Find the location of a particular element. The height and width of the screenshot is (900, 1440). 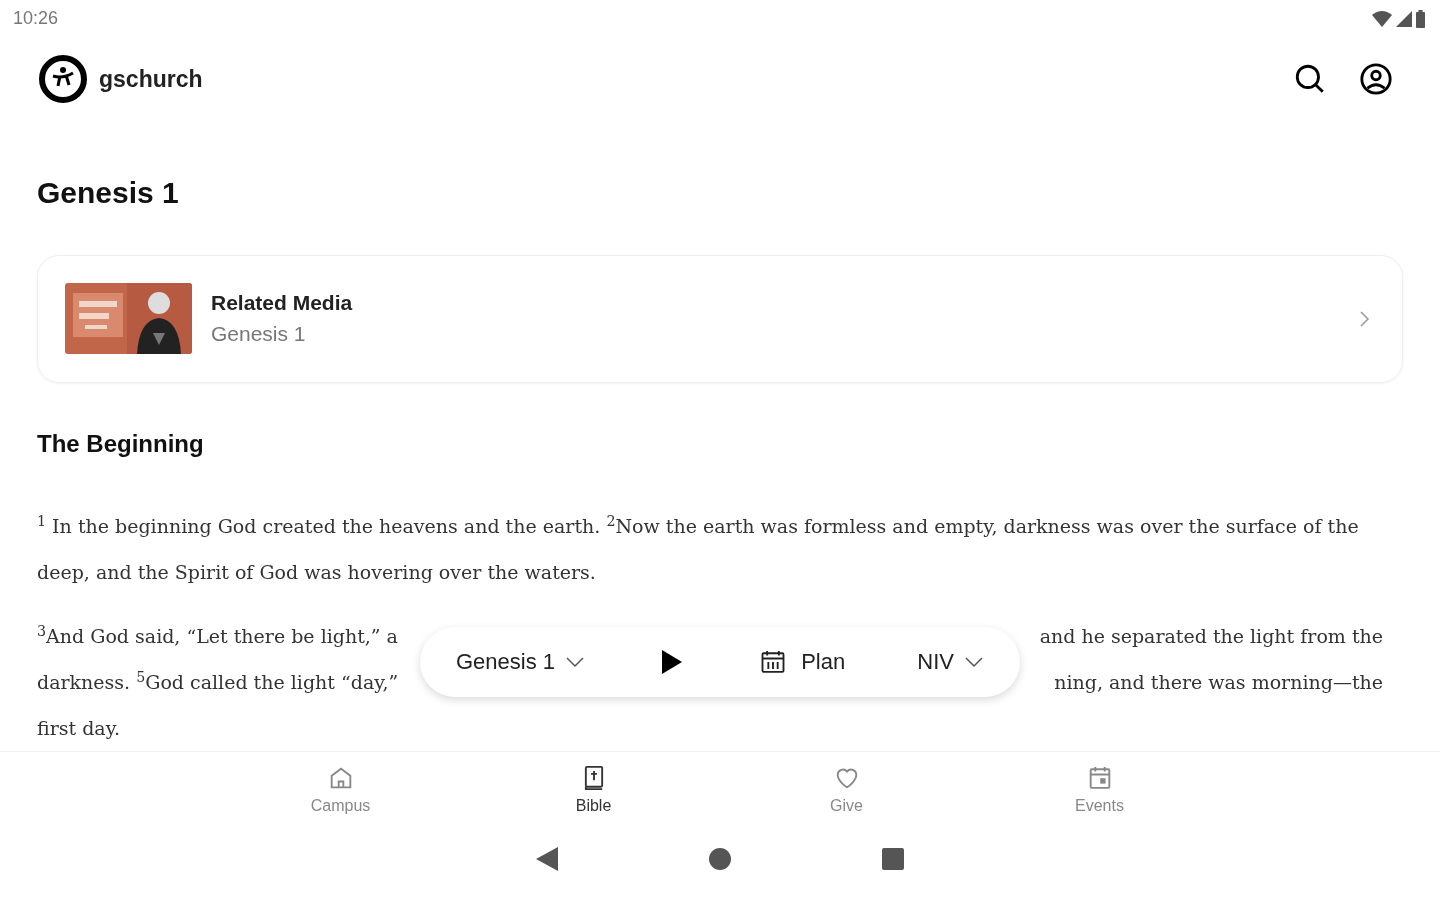

back-icon is located at coordinates (547, 859).